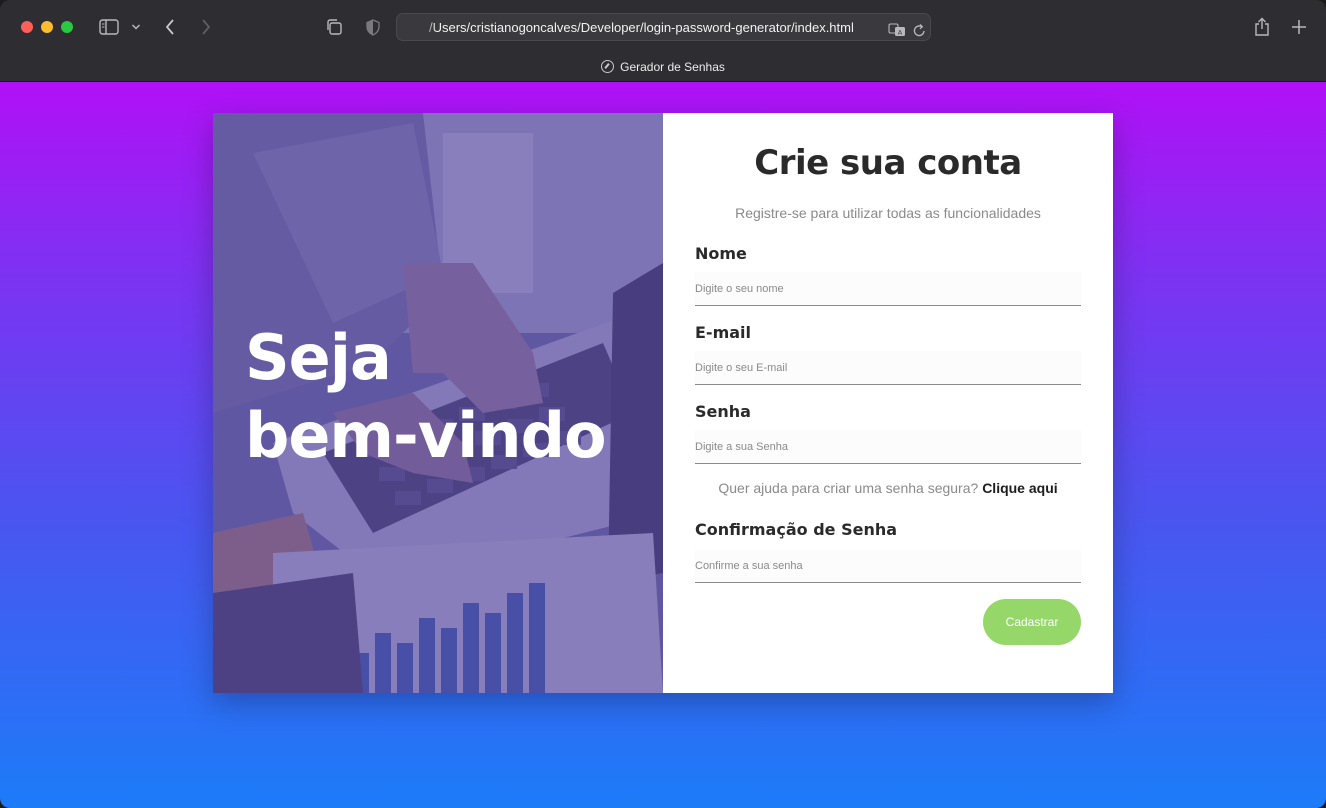  Describe the element at coordinates (318, 357) in the screenshot. I see `welcome-line-1: Seja` at that location.